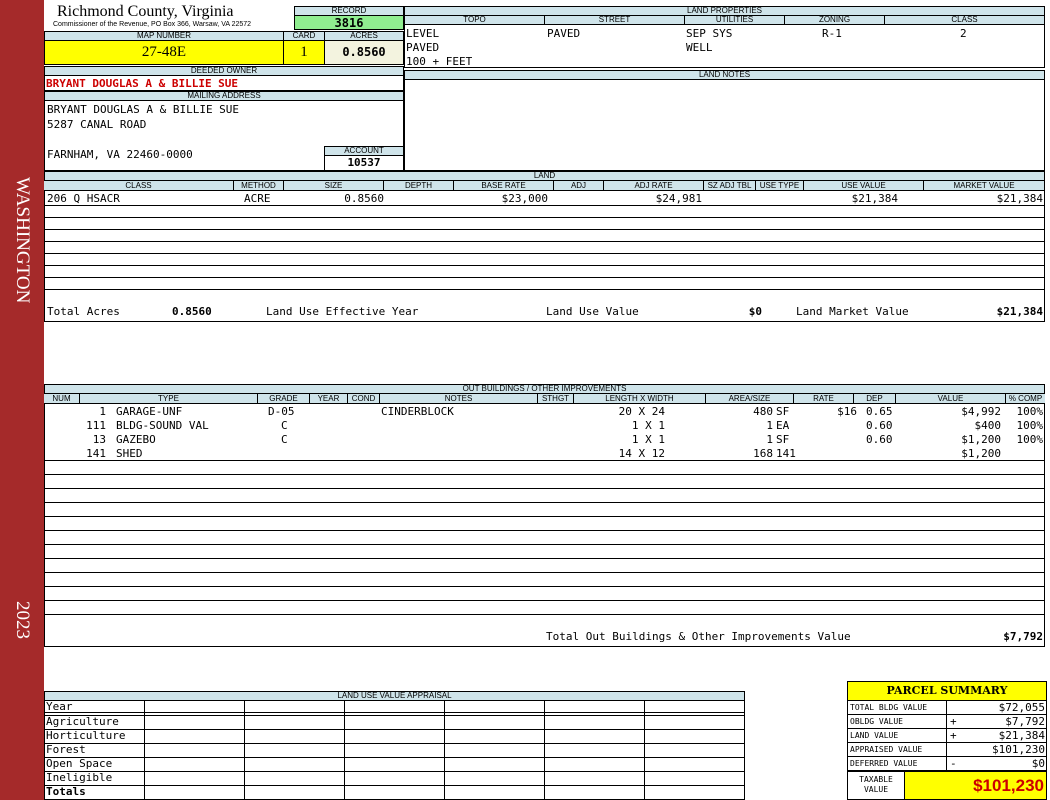  Describe the element at coordinates (142, 83) in the screenshot. I see `deeded-owner: BRYANT DOUGLAS A & BILLIE SUE` at that location.